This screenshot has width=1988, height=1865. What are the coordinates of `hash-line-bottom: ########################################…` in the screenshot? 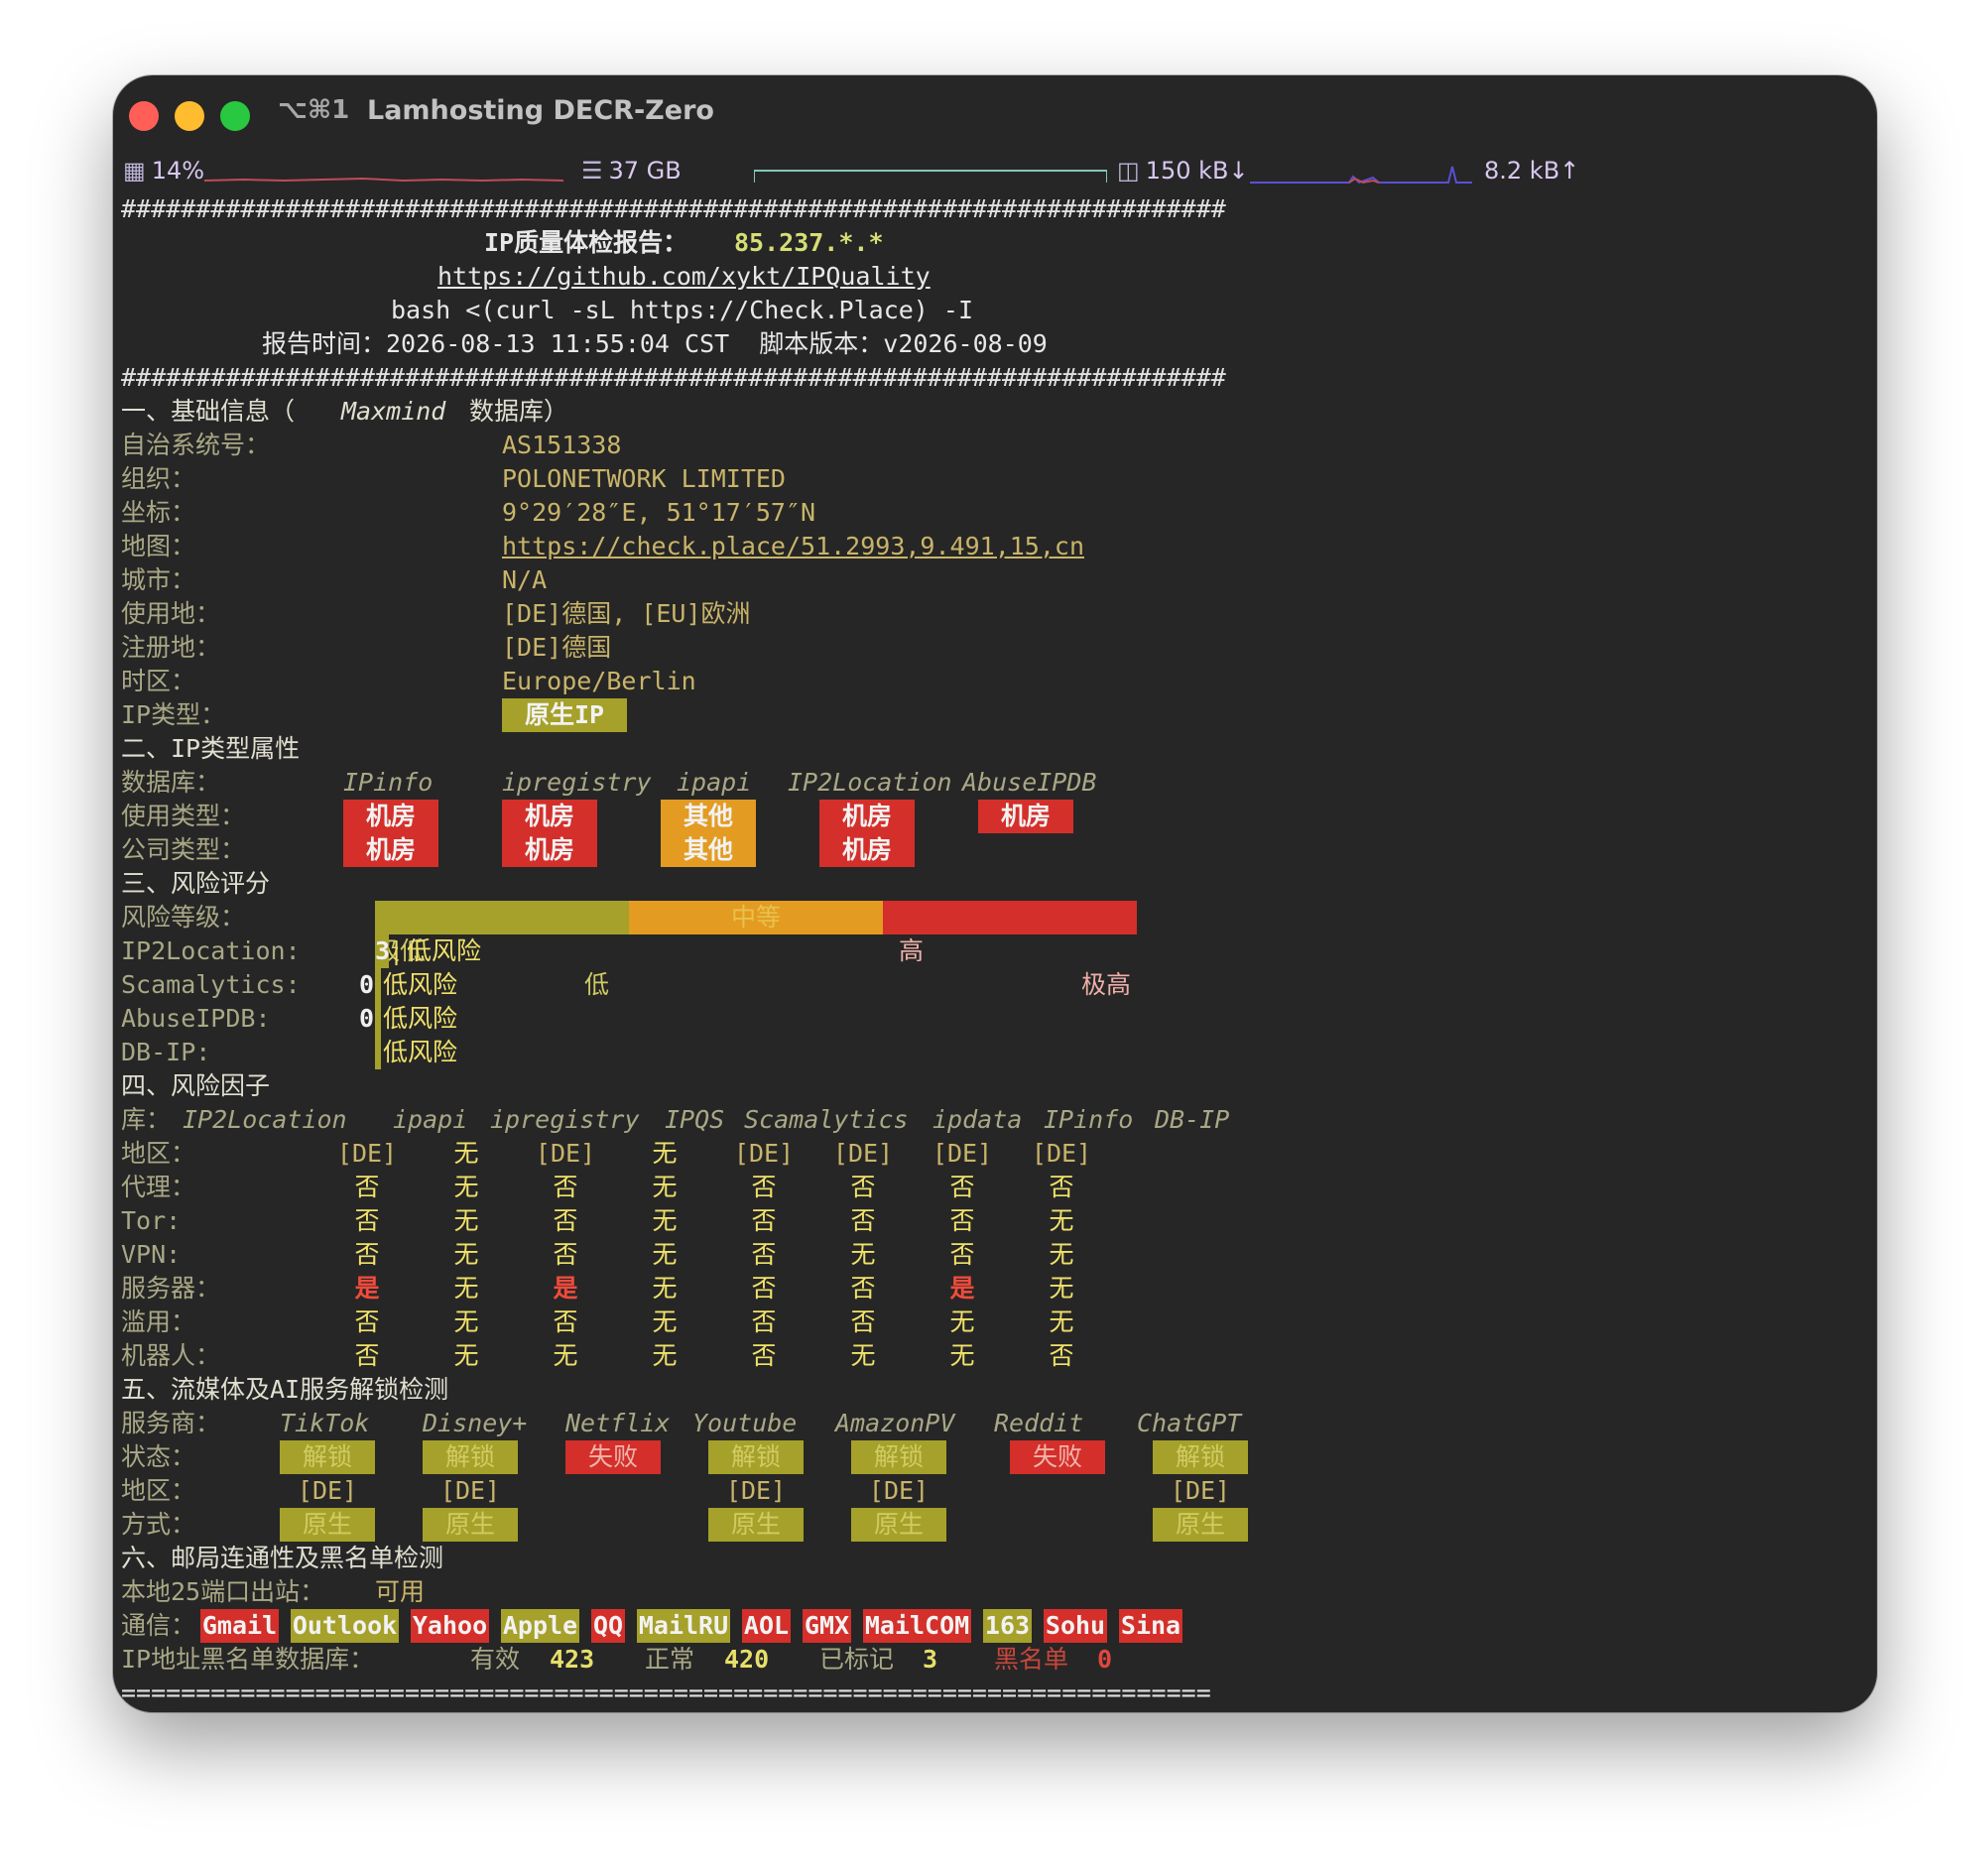 It's located at (673, 377).